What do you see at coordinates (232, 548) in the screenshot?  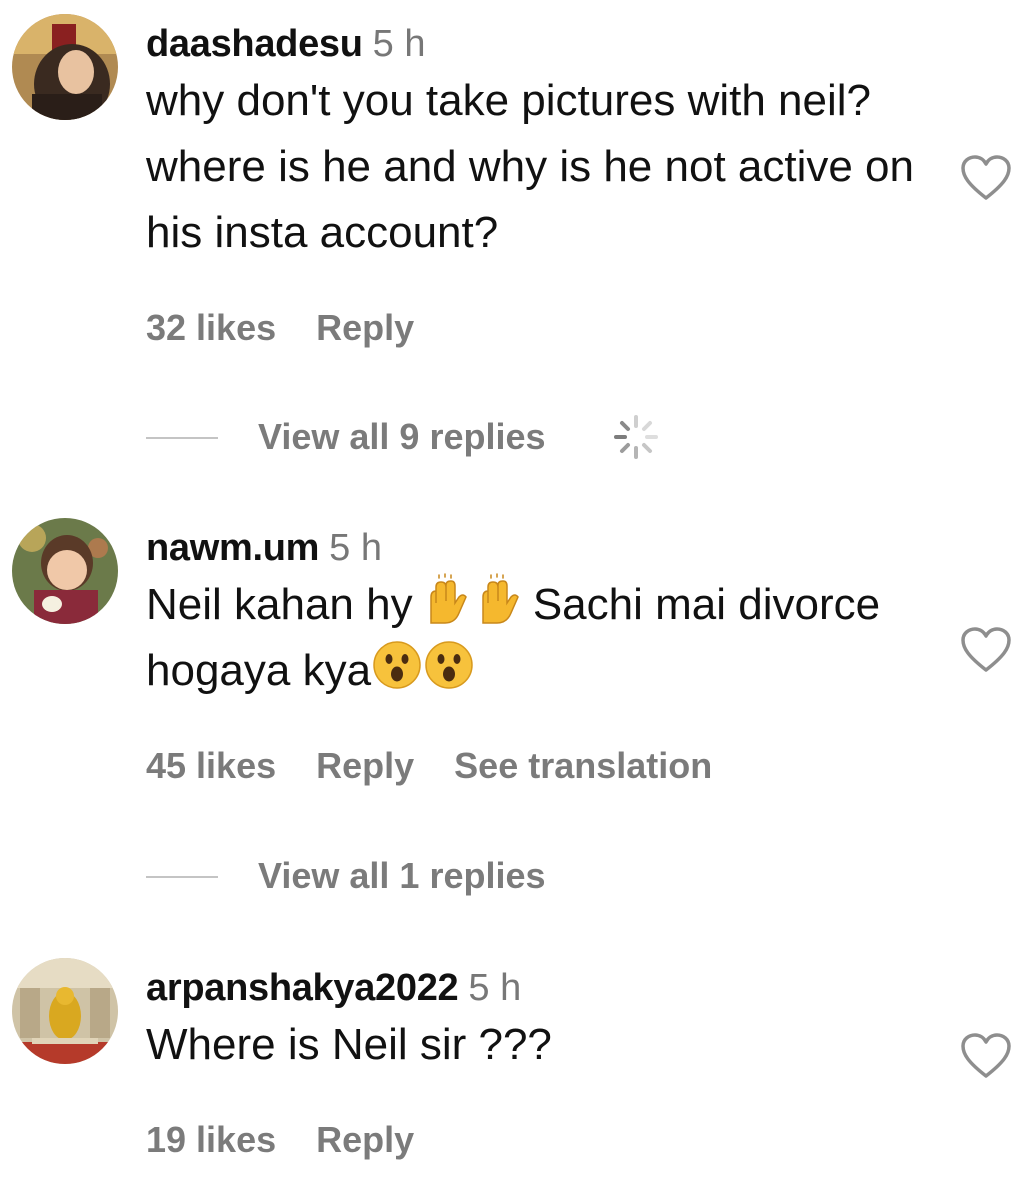 I see `comment-username: nawm.um` at bounding box center [232, 548].